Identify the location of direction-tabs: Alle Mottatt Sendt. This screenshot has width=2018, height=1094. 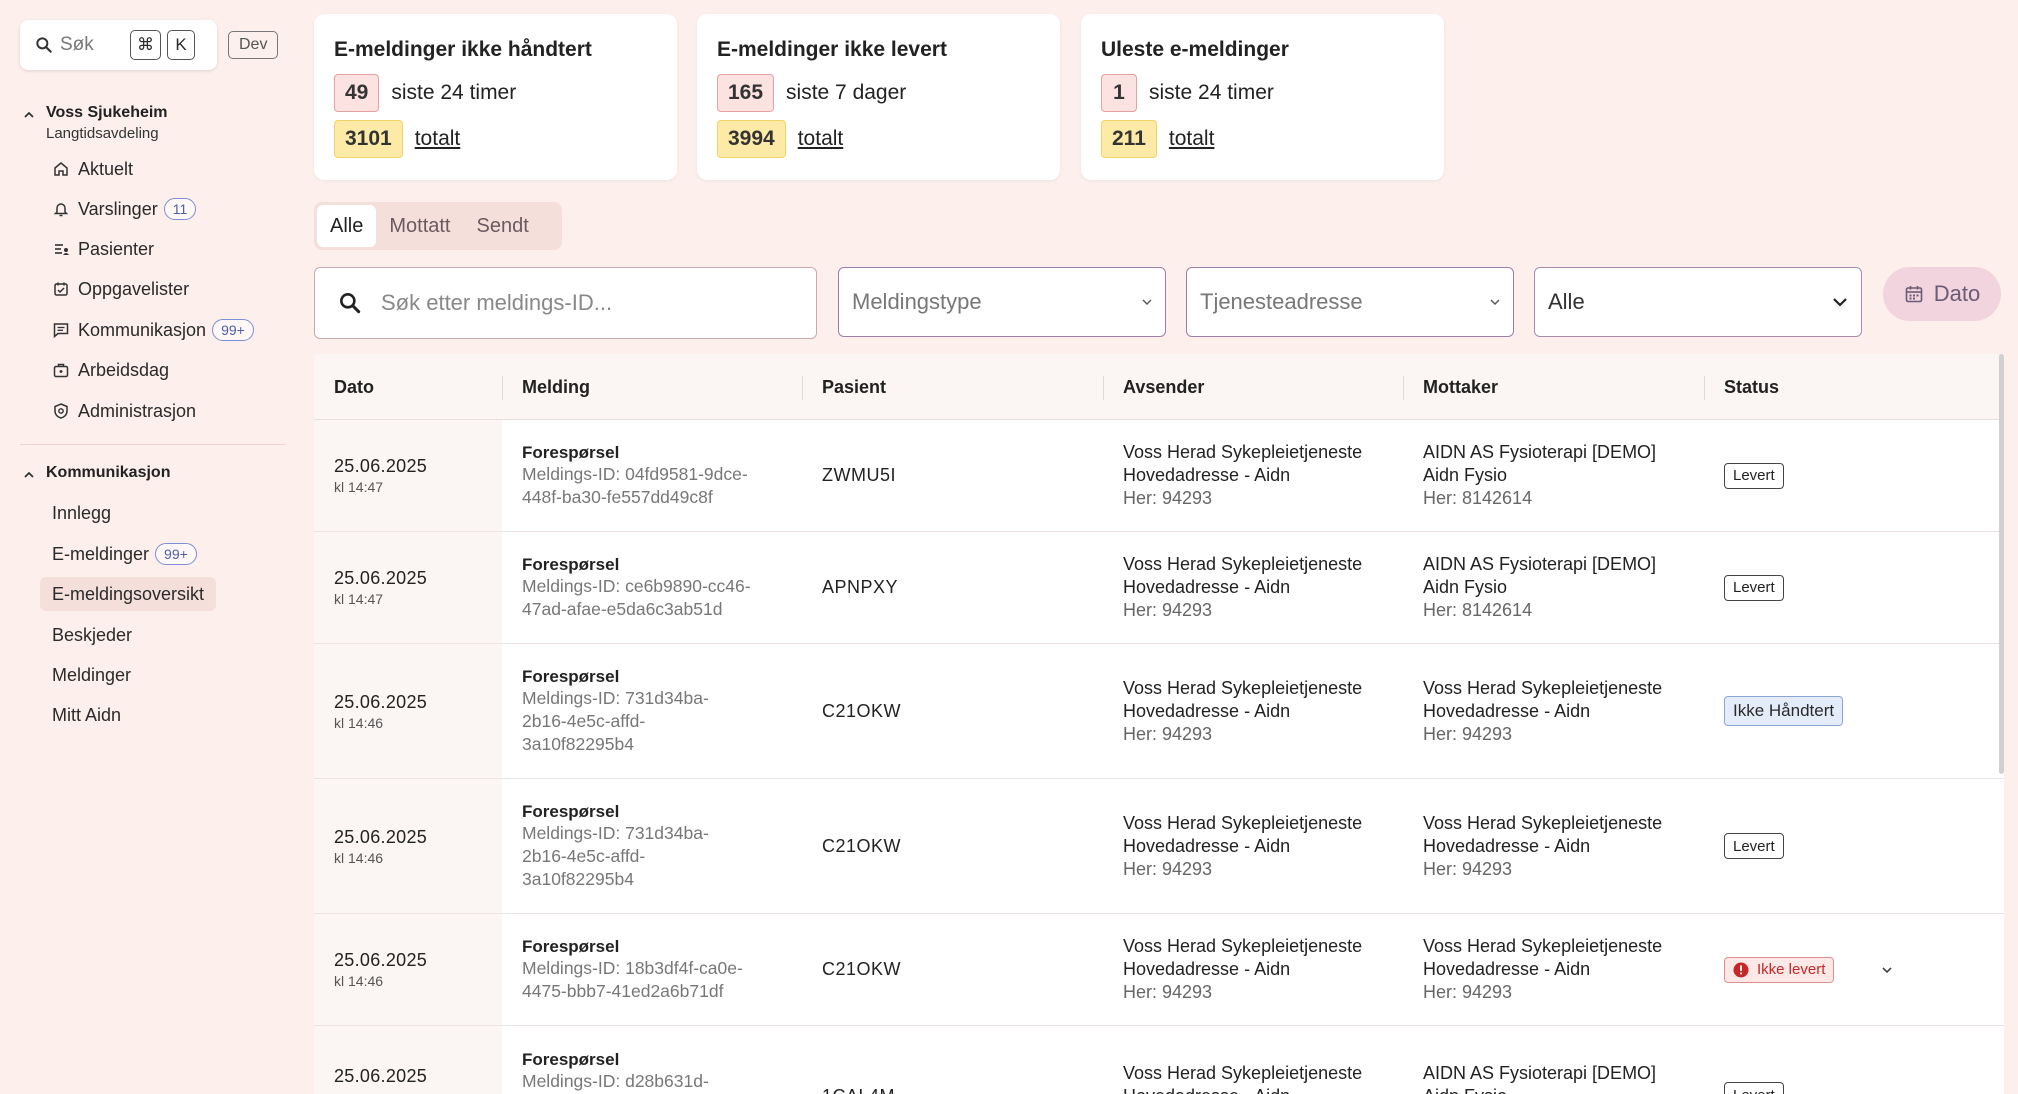
(438, 226).